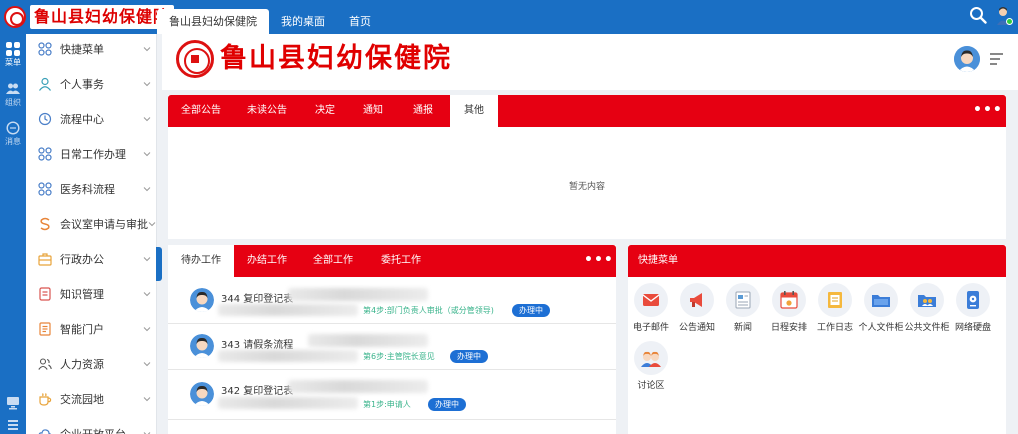 This screenshot has width=1018, height=434. What do you see at coordinates (91, 258) in the screenshot?
I see `menu-item-admin-office: 行政办公` at bounding box center [91, 258].